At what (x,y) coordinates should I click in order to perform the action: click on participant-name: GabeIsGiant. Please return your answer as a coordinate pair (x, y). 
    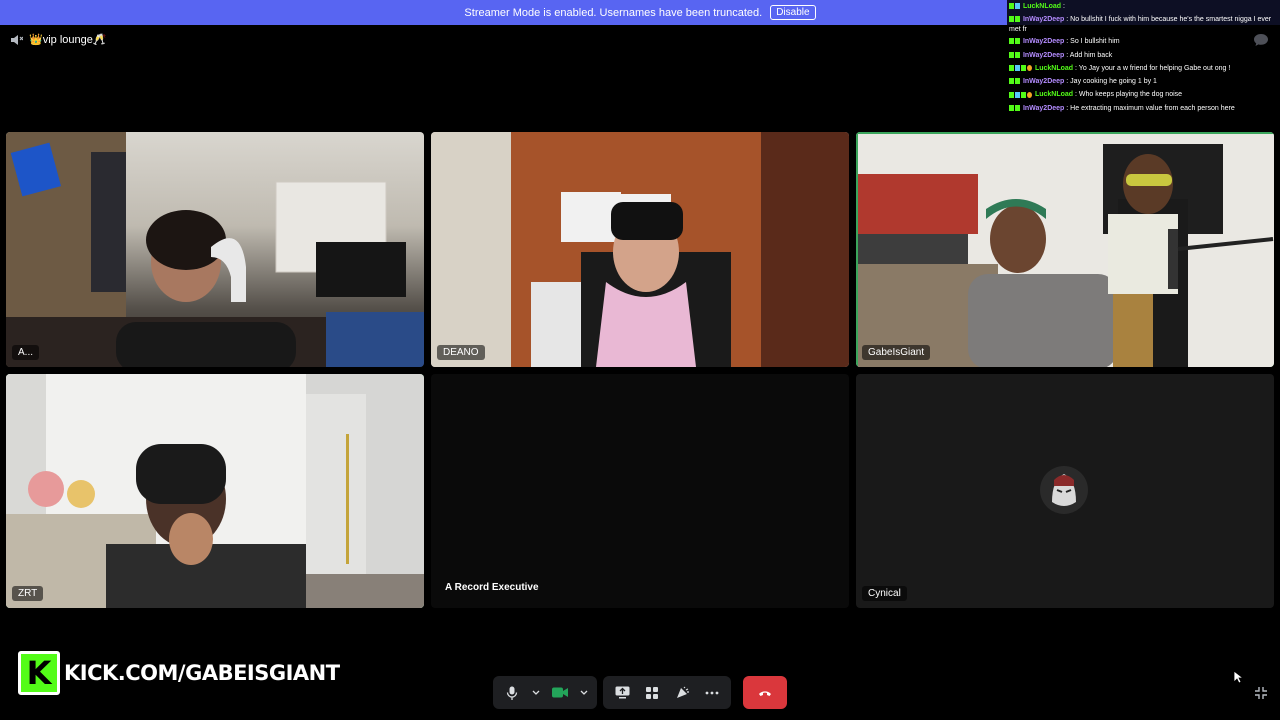
    Looking at the image, I should click on (896, 352).